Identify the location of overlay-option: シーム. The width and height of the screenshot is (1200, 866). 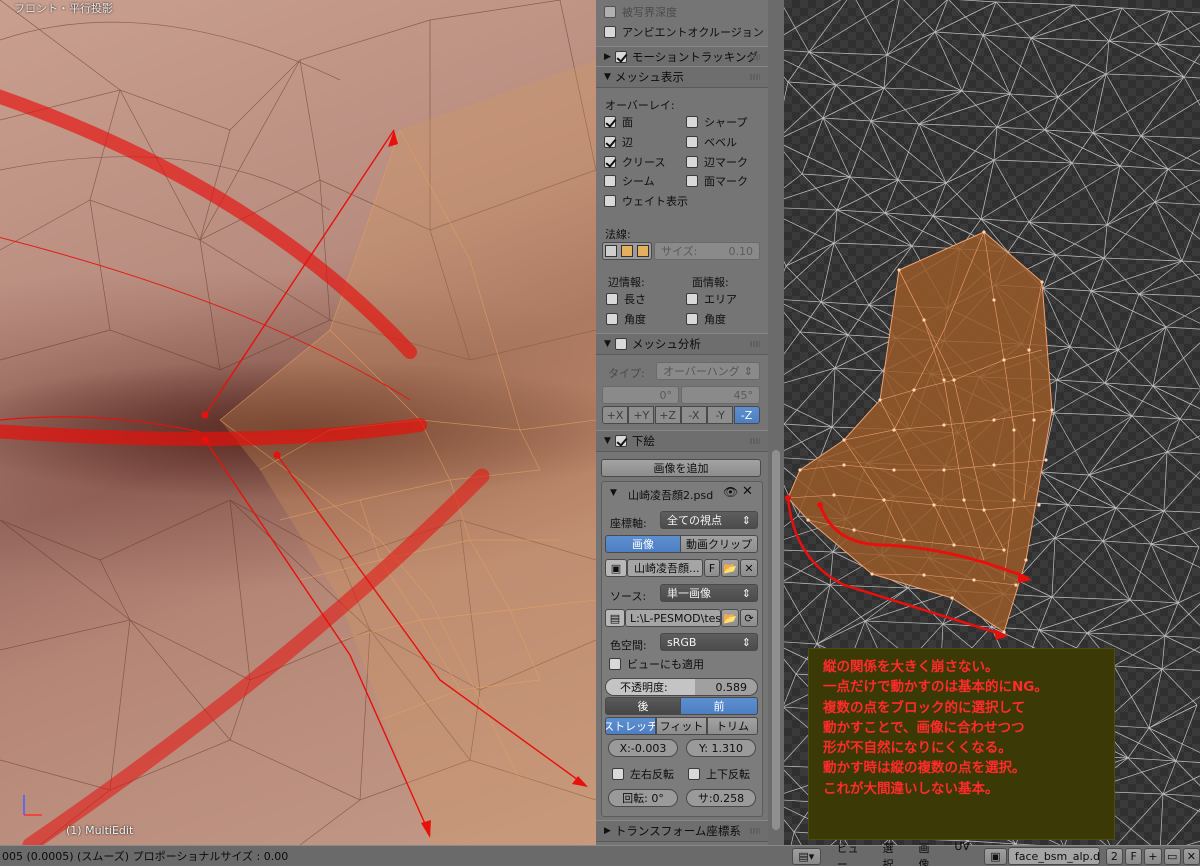
(649, 181).